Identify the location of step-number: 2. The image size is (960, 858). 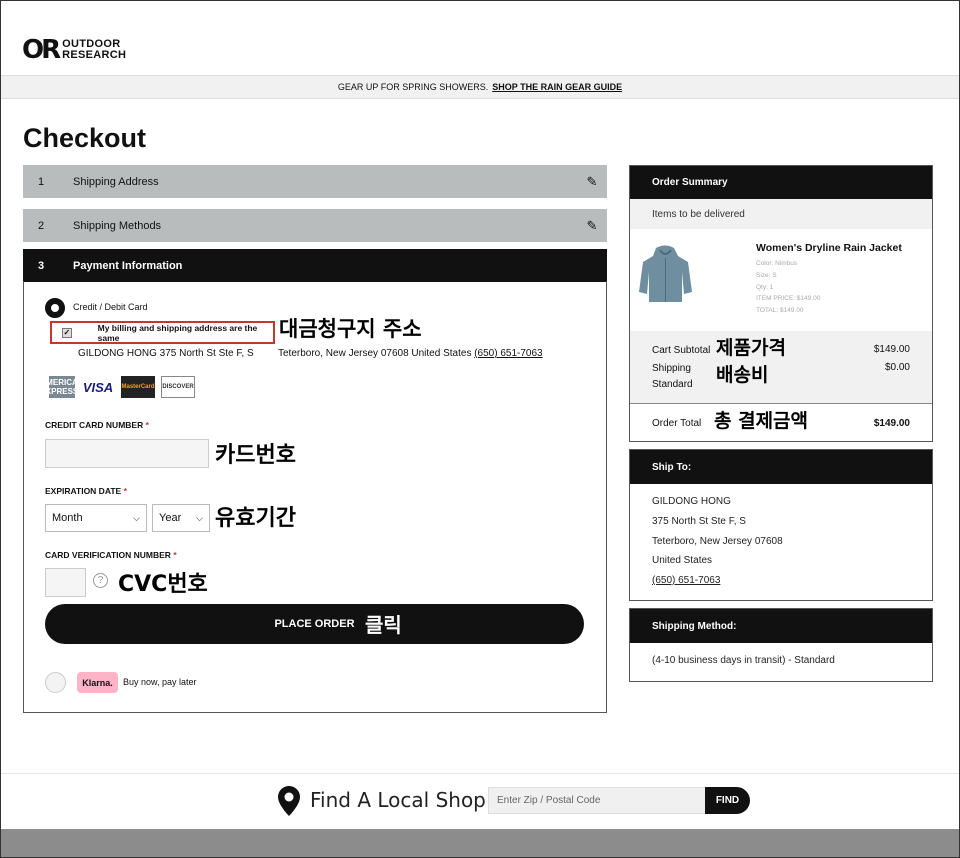
(41, 225).